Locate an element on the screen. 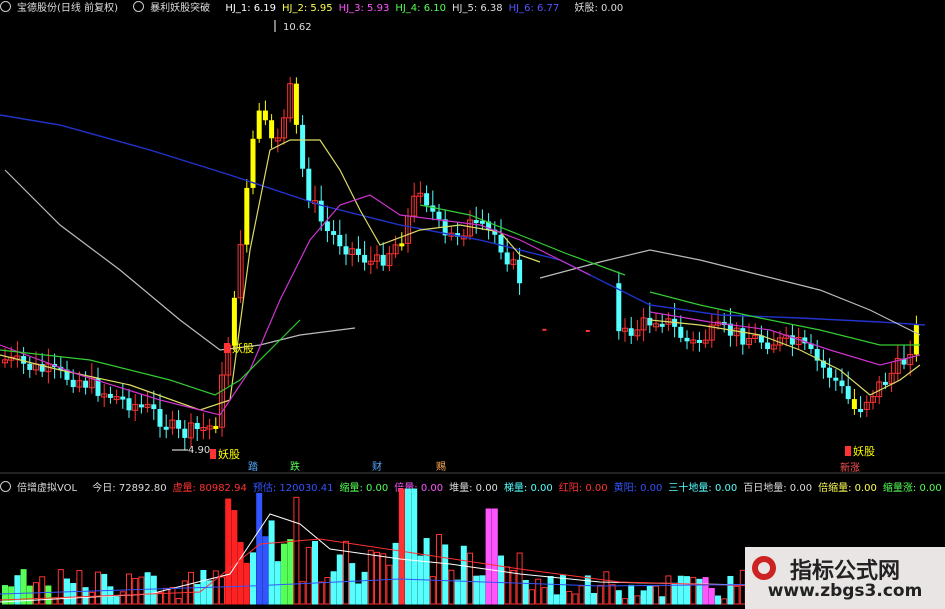  signal-marker-box is located at coordinates (848, 451).